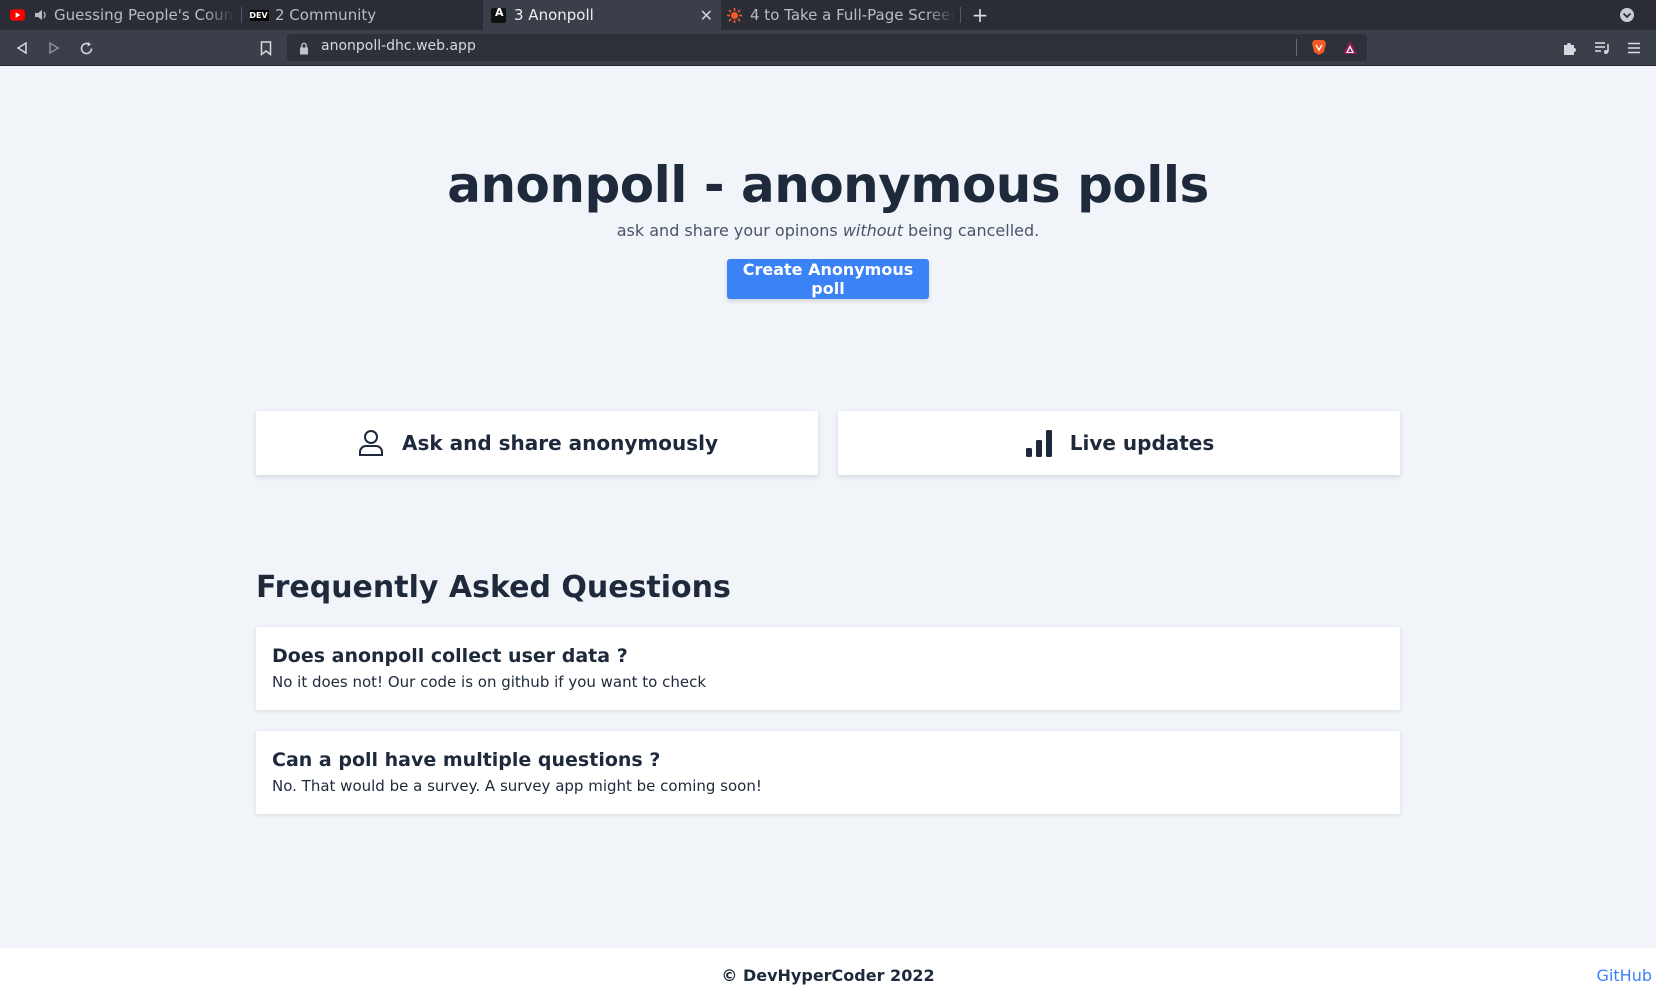 This screenshot has width=1656, height=1004. I want to click on user-icon, so click(371, 443).